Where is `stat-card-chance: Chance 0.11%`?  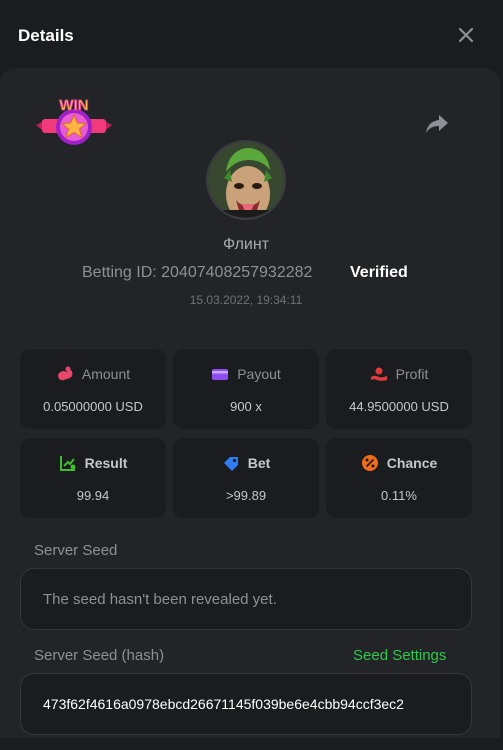
stat-card-chance: Chance 0.11% is located at coordinates (399, 478).